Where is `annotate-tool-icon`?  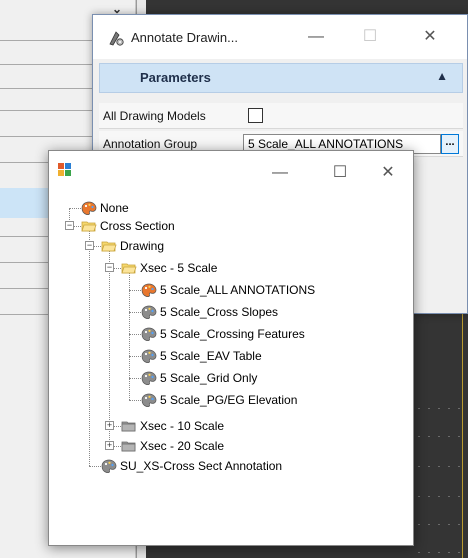 annotate-tool-icon is located at coordinates (116, 38).